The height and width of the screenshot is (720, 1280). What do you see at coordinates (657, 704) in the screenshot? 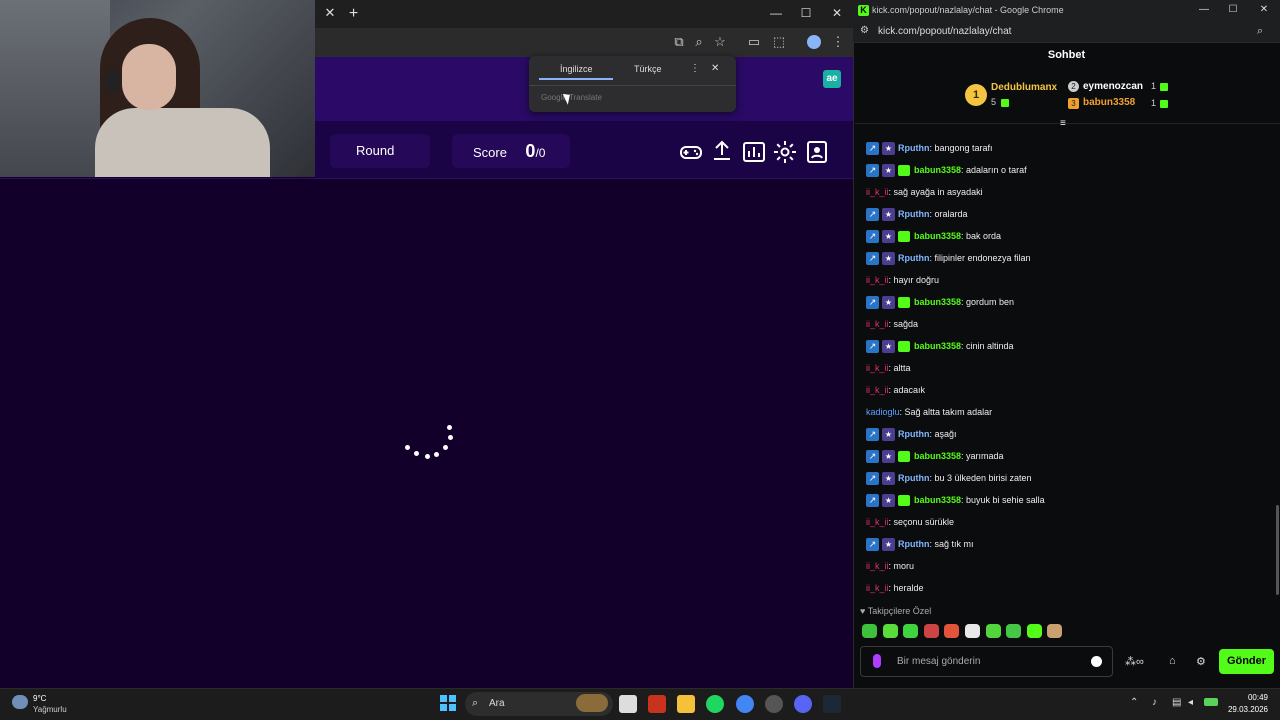
I see `powerpoint-icon` at bounding box center [657, 704].